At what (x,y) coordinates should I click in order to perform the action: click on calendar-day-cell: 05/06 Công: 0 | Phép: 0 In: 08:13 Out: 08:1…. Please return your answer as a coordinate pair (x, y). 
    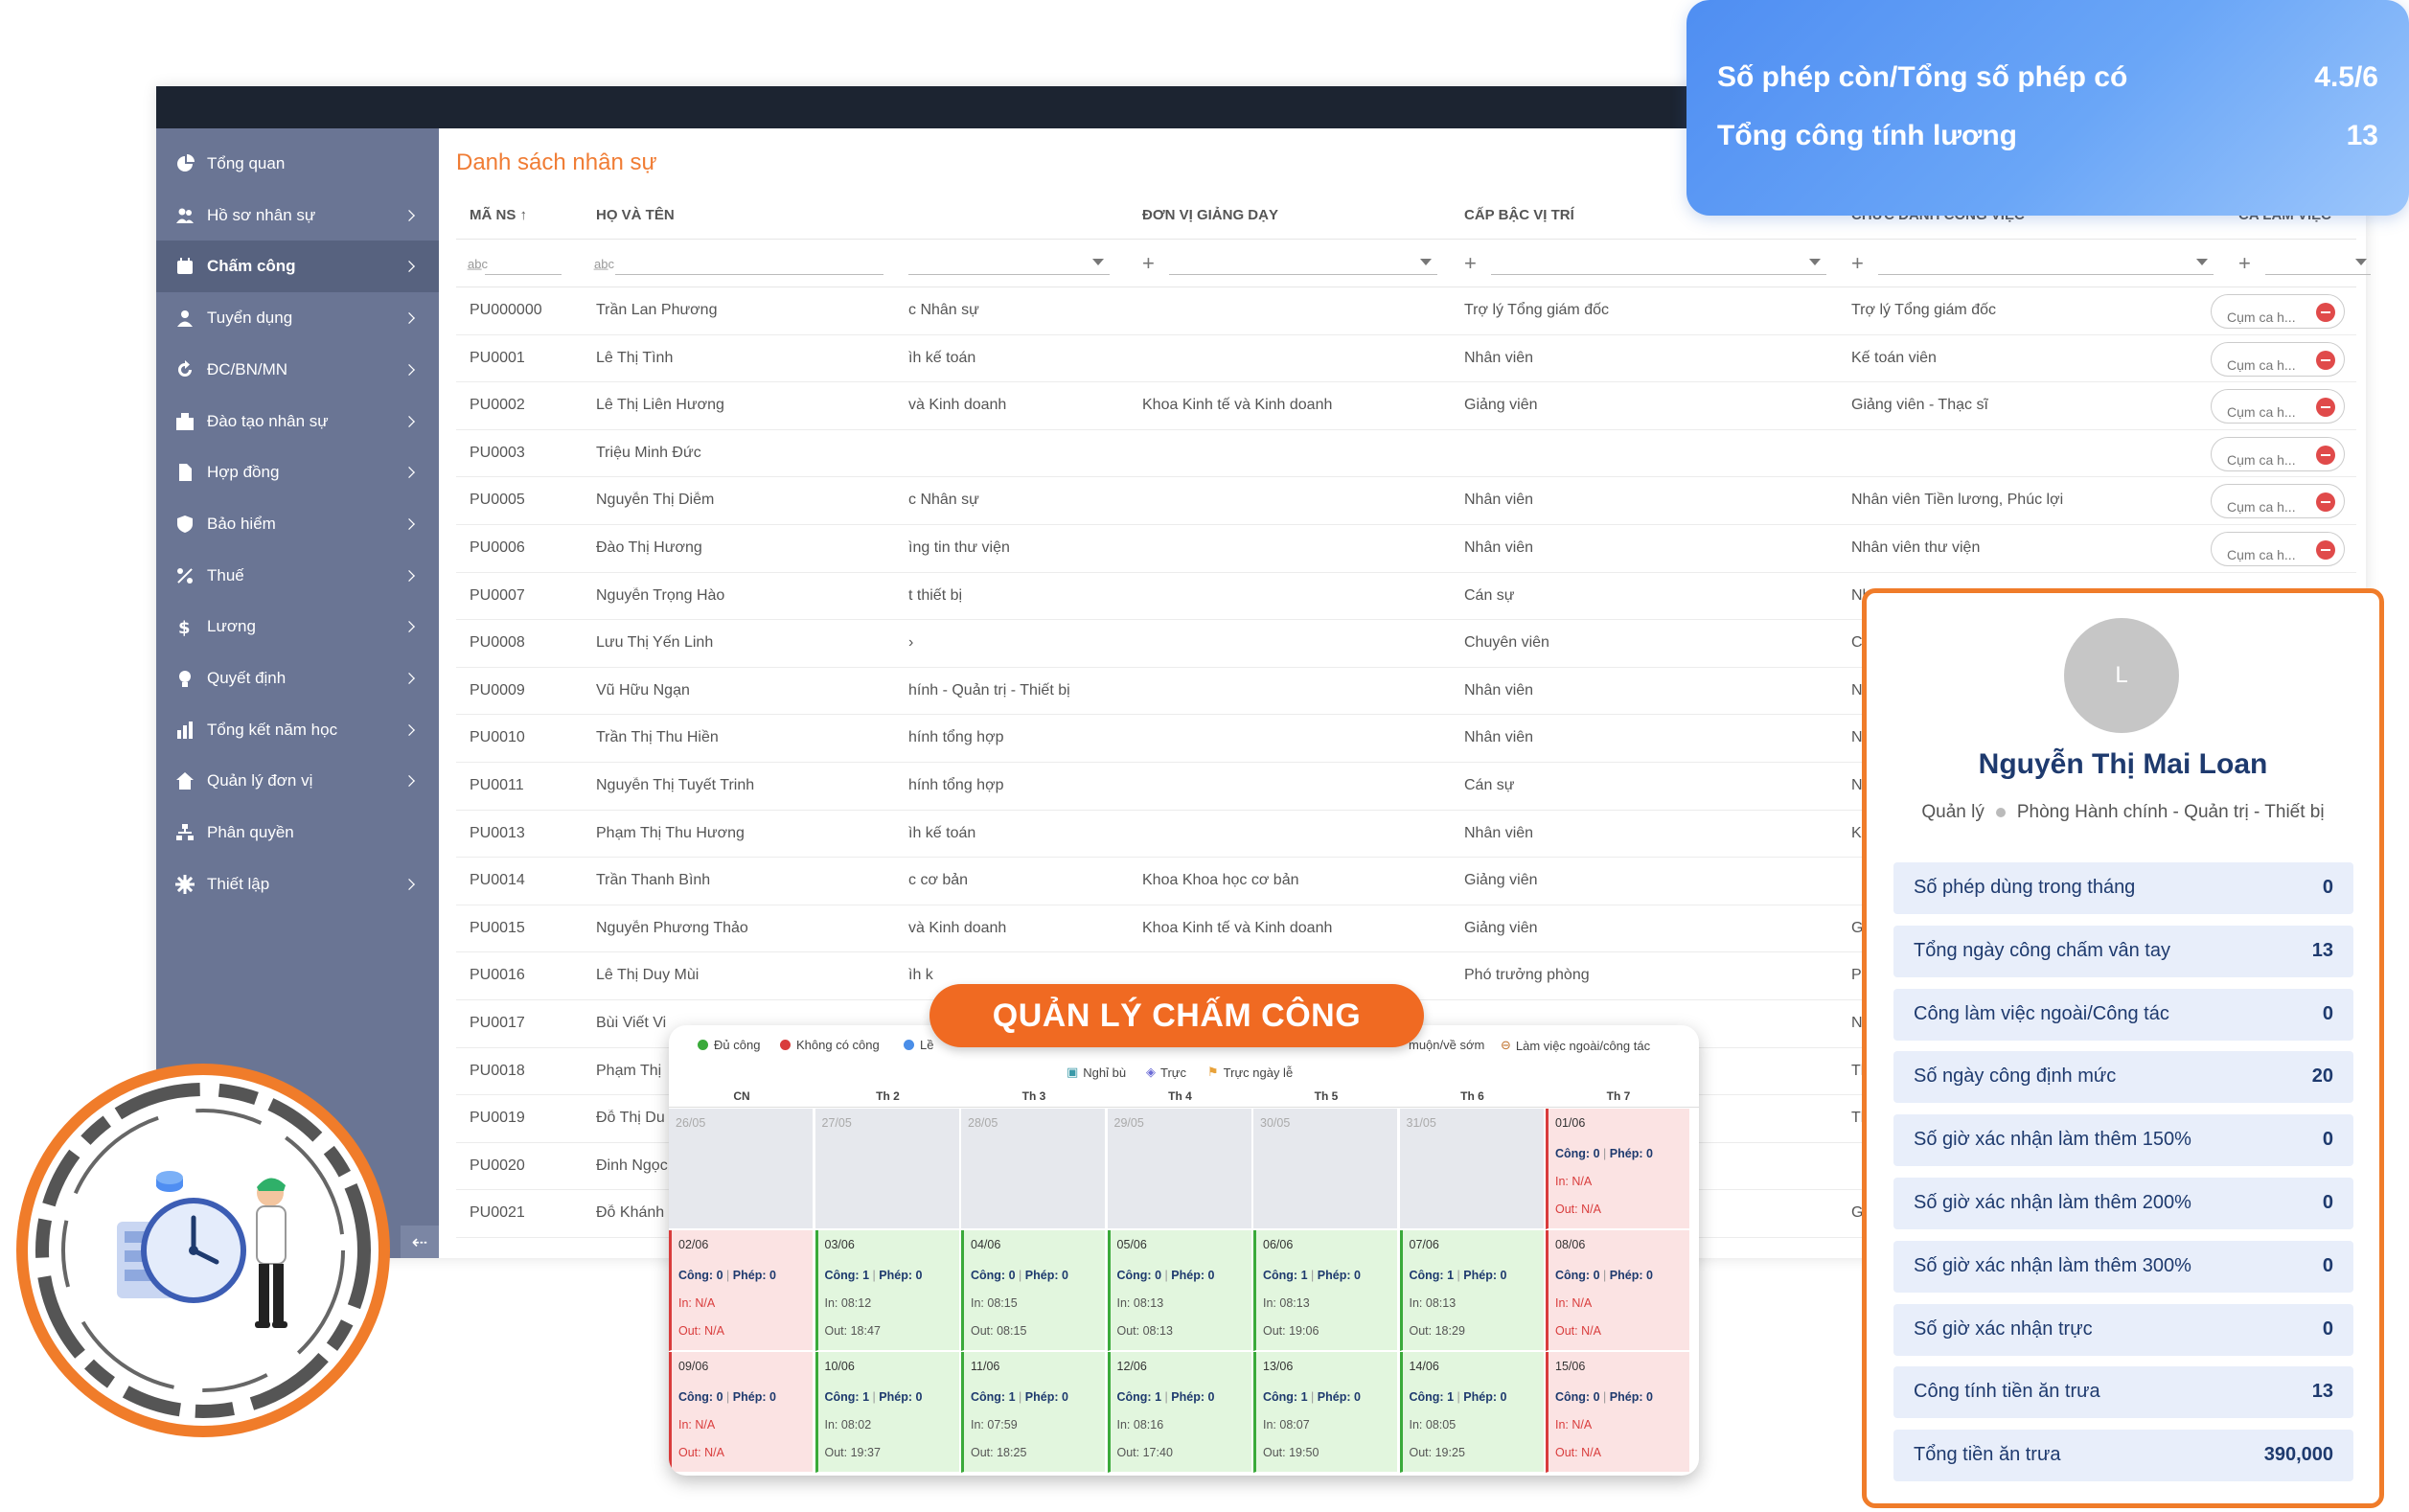
    Looking at the image, I should click on (1179, 1291).